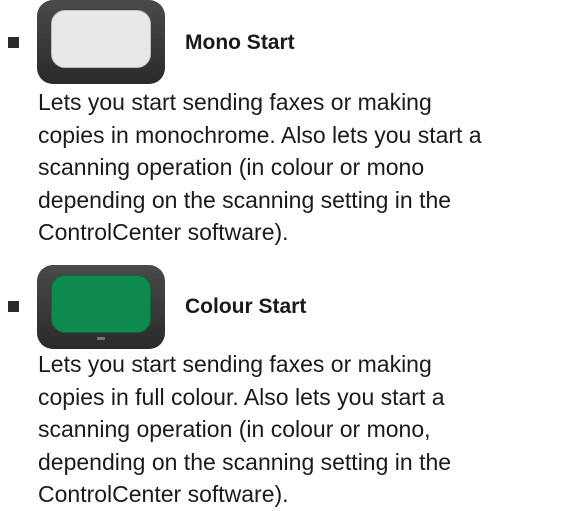 This screenshot has height=511, width=564. What do you see at coordinates (240, 42) in the screenshot?
I see `mono-start-heading: Mono Start` at bounding box center [240, 42].